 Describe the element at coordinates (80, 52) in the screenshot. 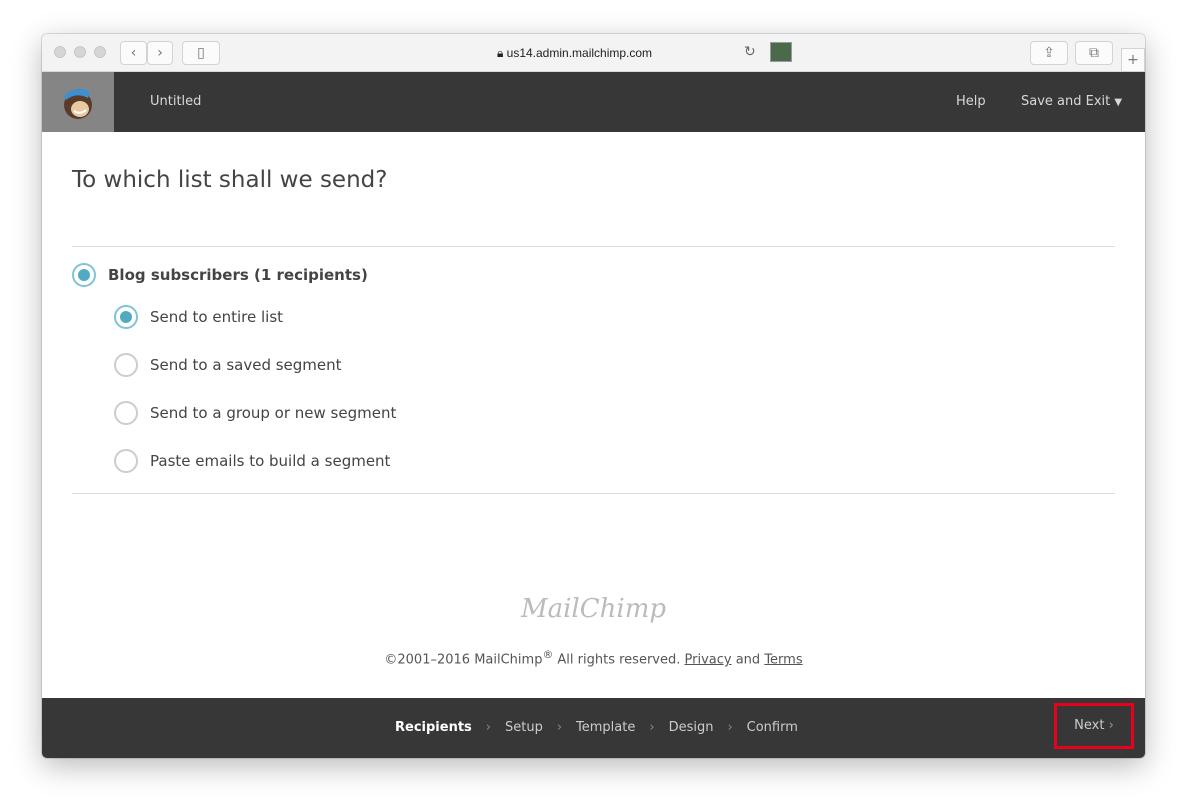

I see `minimize-window-button` at that location.